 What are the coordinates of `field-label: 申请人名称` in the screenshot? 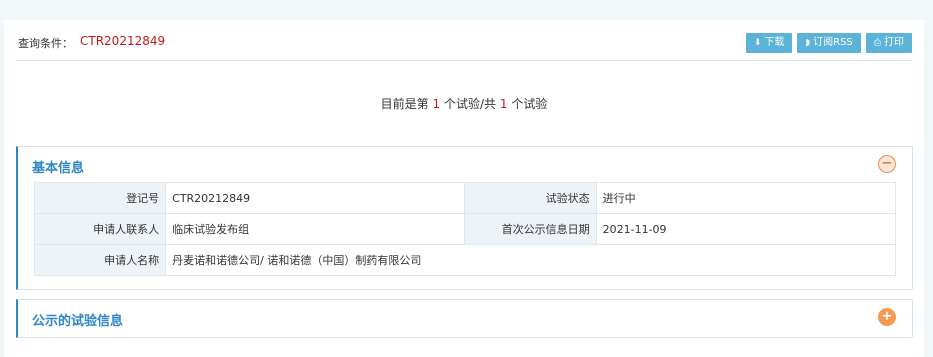 It's located at (100, 260).